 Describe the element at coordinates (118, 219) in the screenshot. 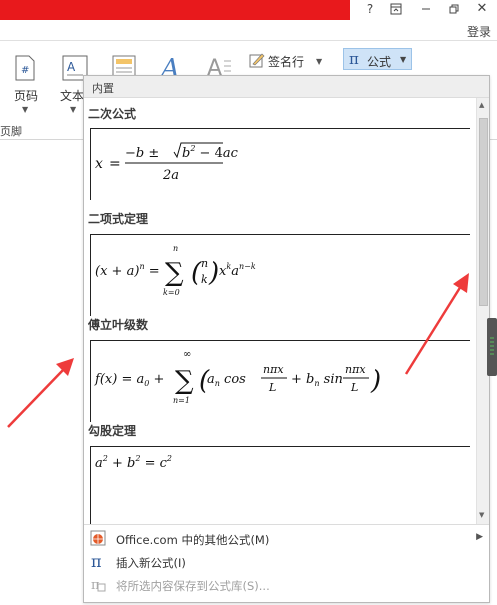

I see `section-title-binomial: 二项式定理` at that location.